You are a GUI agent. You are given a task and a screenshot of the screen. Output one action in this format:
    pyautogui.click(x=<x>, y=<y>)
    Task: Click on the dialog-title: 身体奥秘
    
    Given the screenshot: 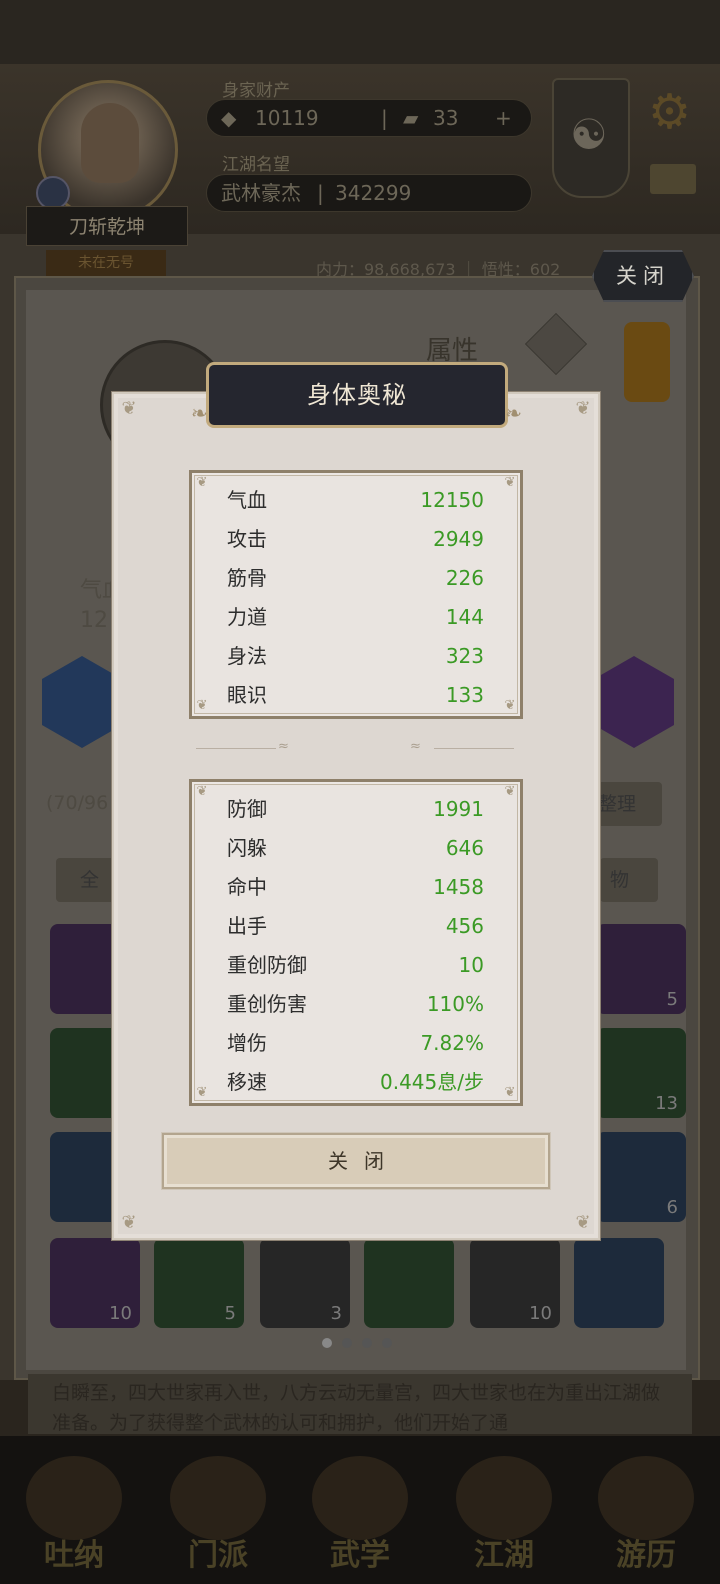 What is the action you would take?
    pyautogui.click(x=357, y=395)
    